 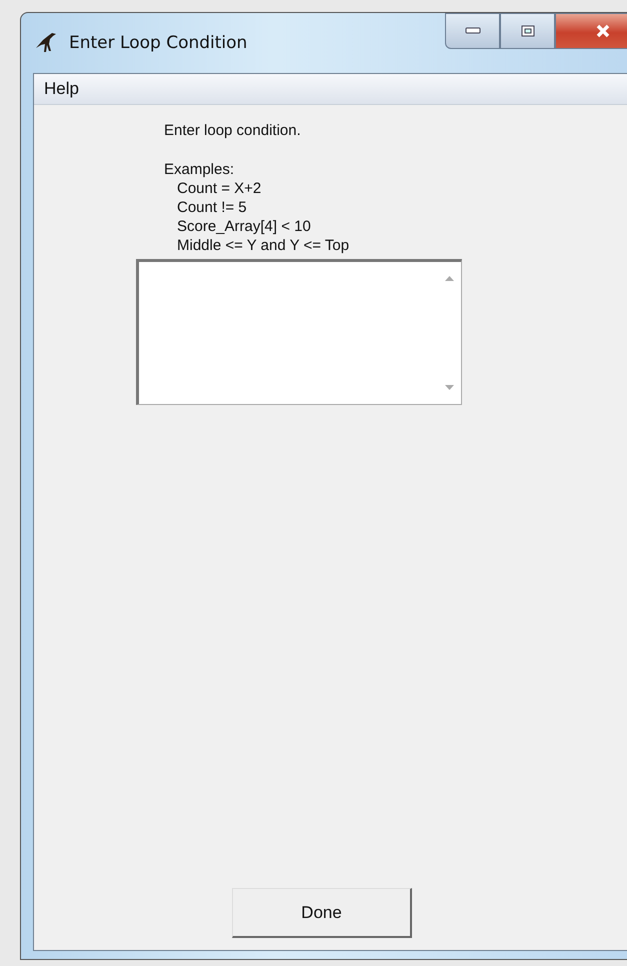 What do you see at coordinates (299, 332) in the screenshot?
I see `condition-field` at bounding box center [299, 332].